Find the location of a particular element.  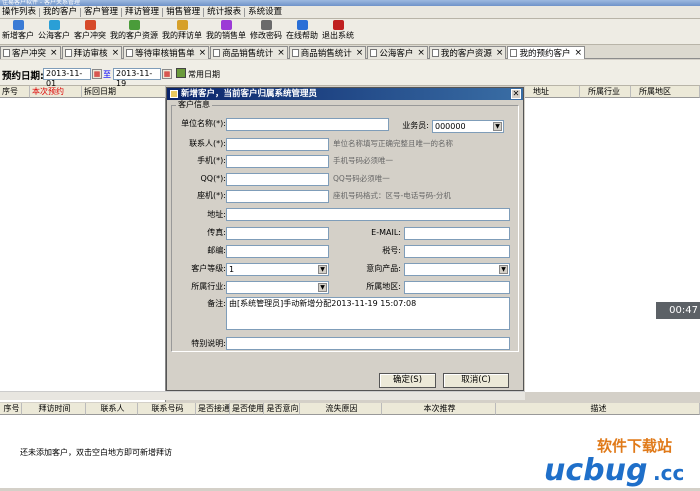

menu-settings: 系统设置 is located at coordinates (265, 12).